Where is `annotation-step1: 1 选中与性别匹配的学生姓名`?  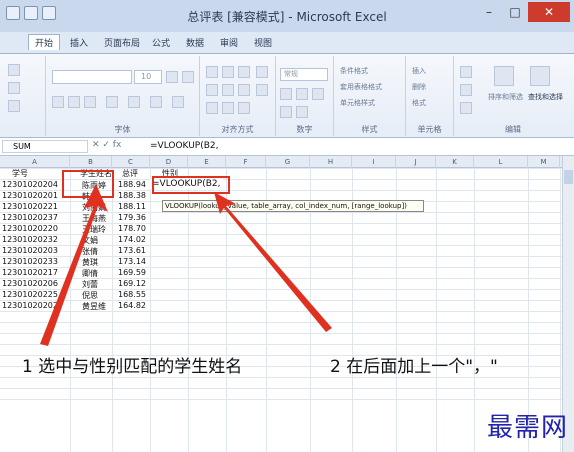
annotation-step1: 1 选中与性别匹配的学生姓名 is located at coordinates (132, 367).